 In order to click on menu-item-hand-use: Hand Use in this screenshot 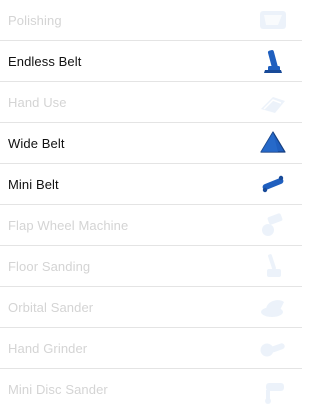, I will do `click(151, 102)`.